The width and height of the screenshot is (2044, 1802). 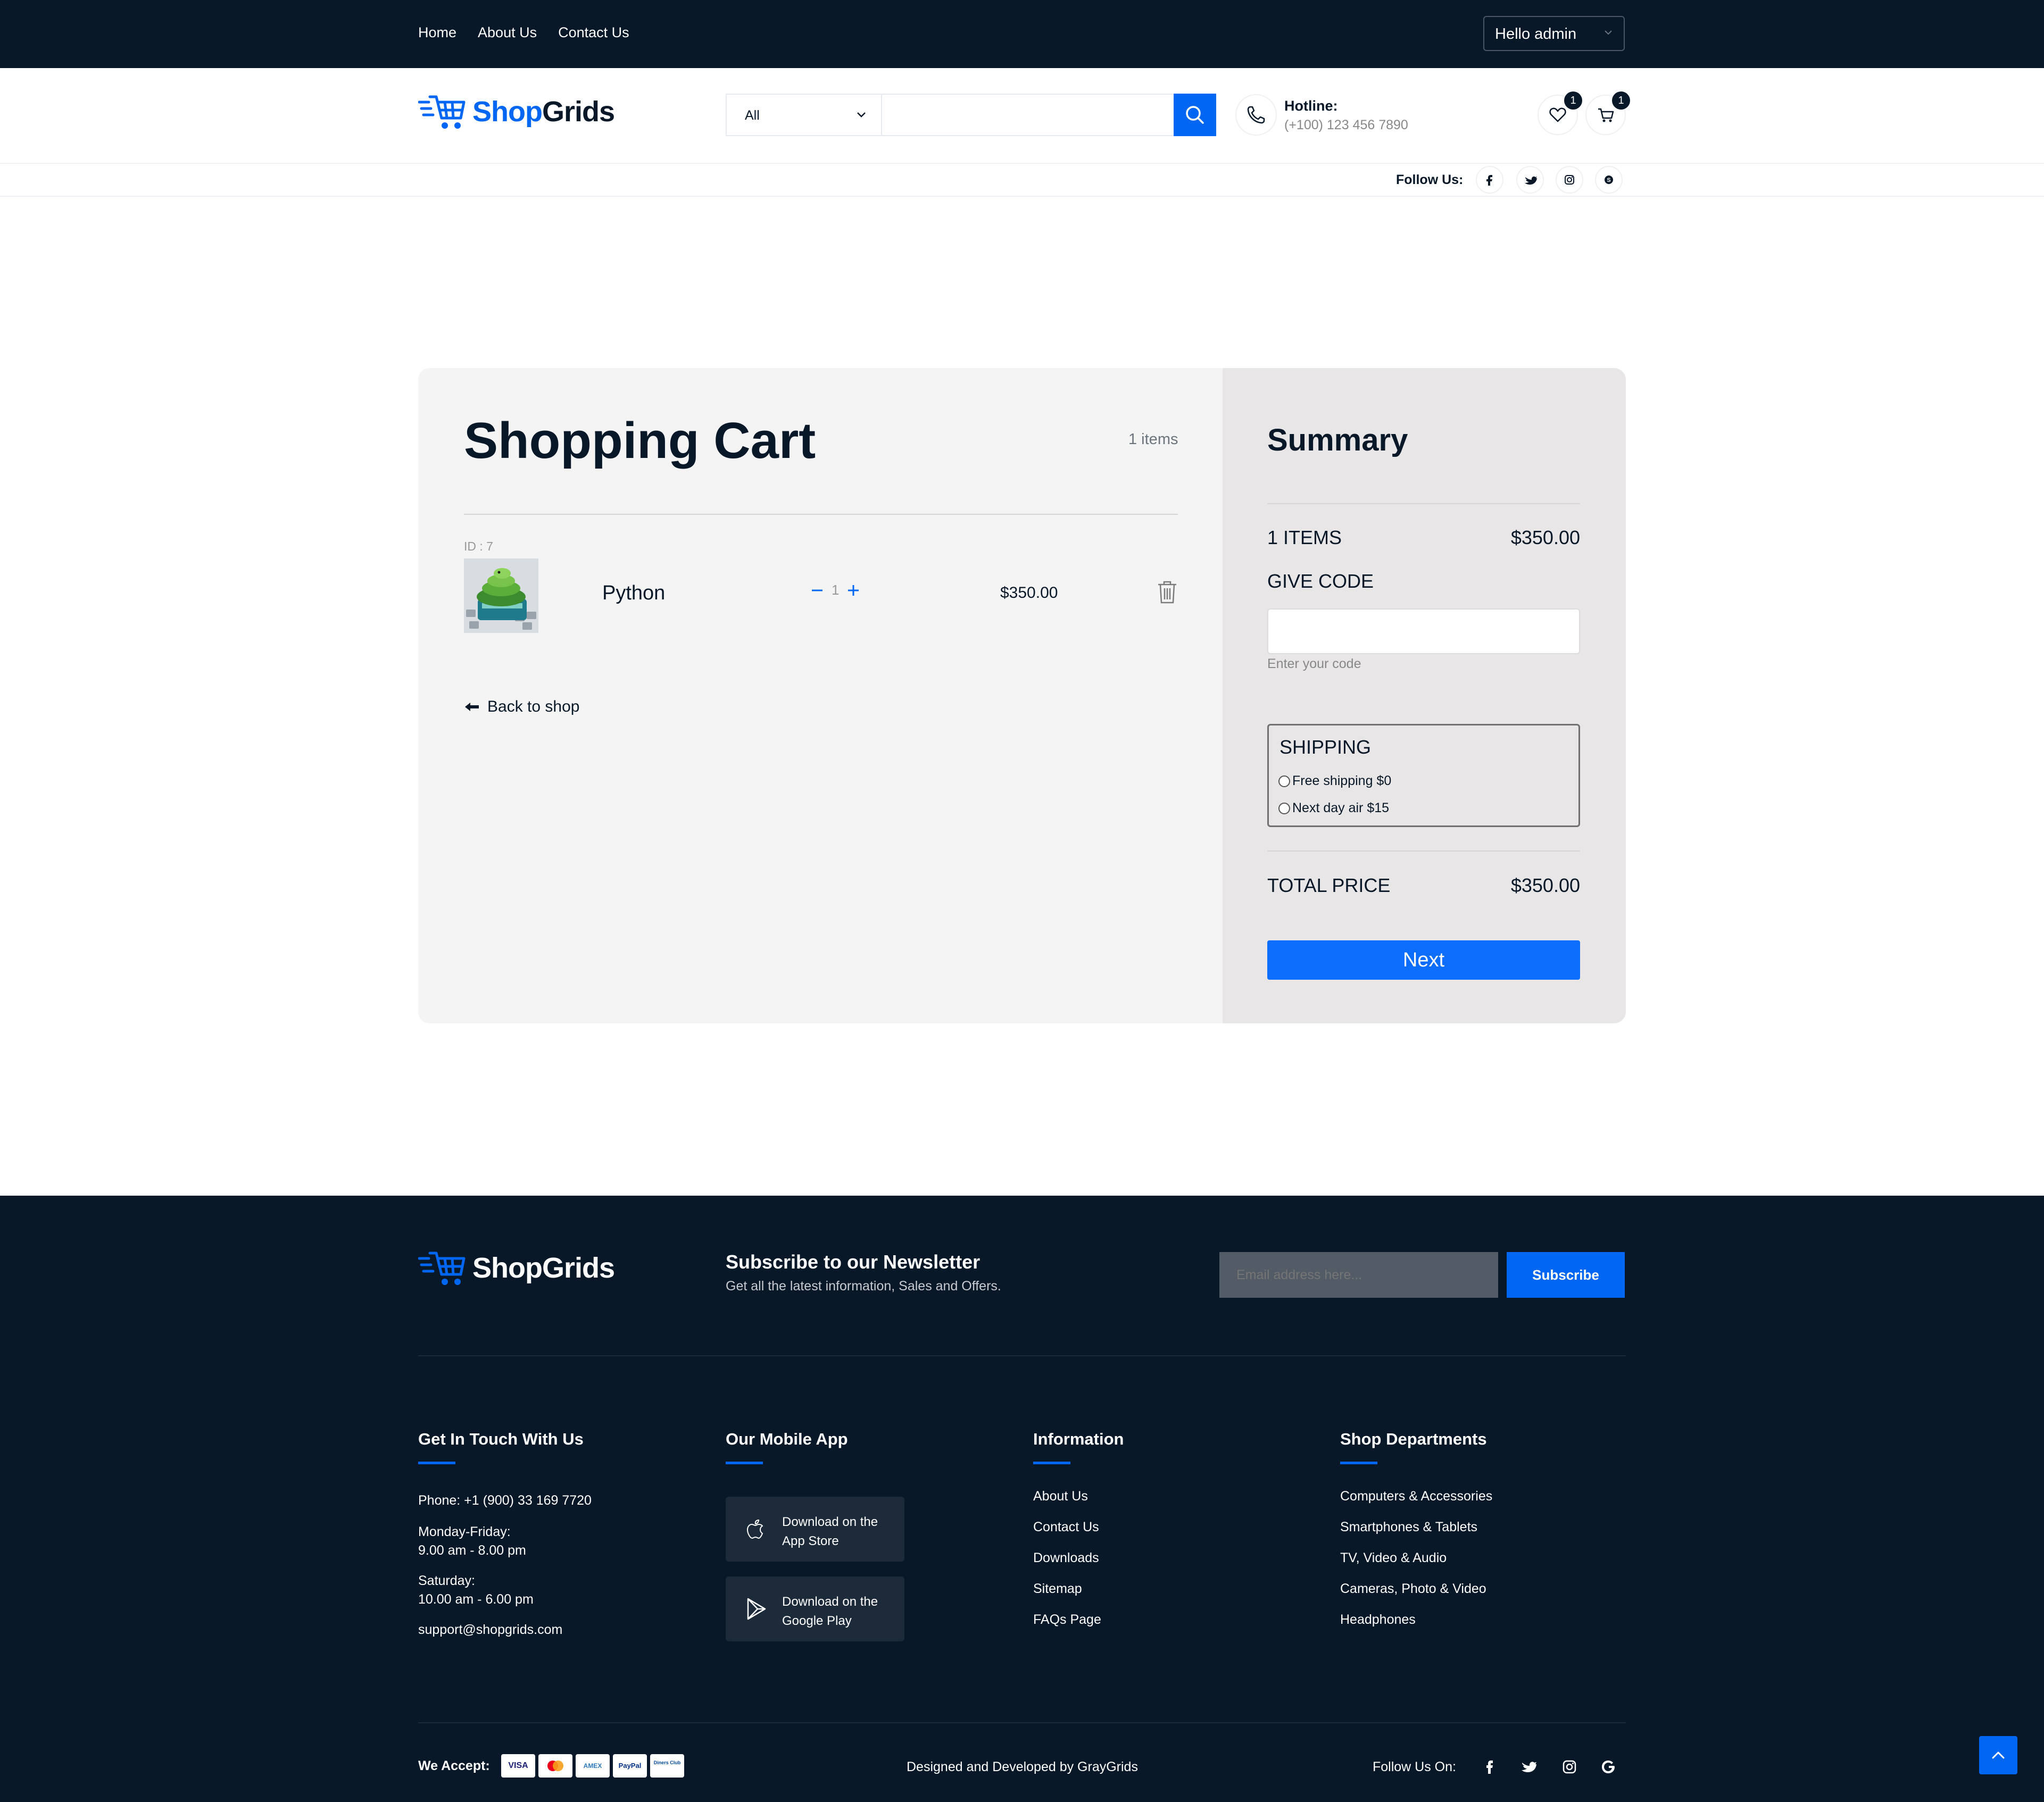 I want to click on dept-link-tv: TV, Video & Audio, so click(x=1416, y=1558).